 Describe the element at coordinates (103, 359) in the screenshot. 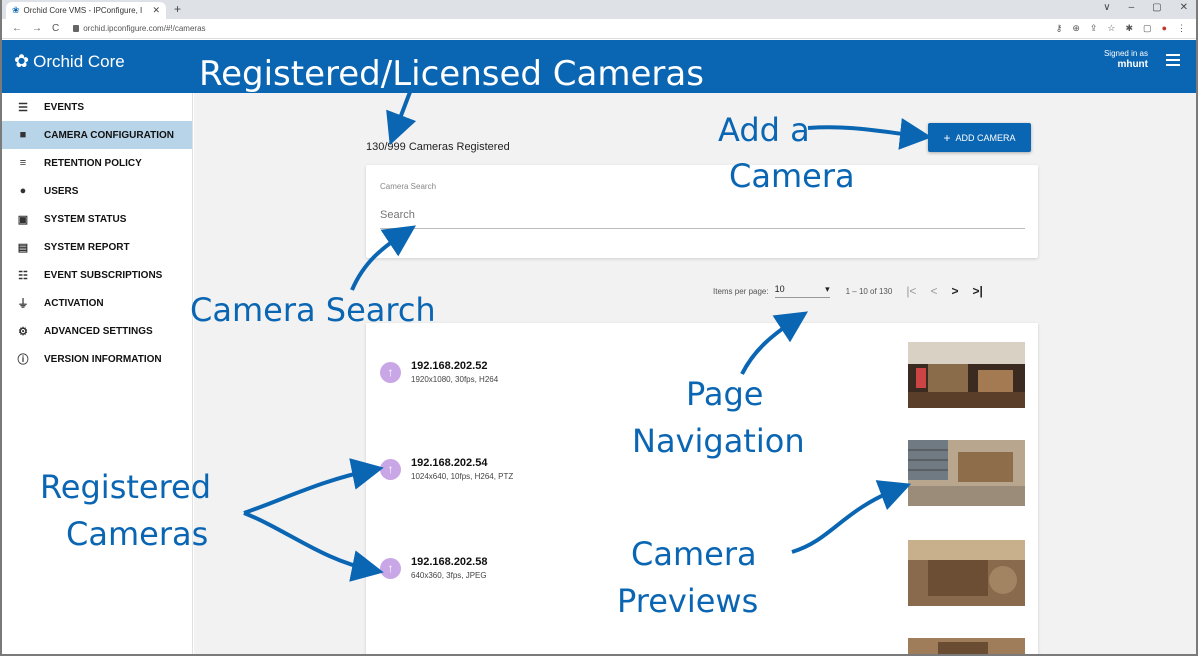

I see `sidebar-item-label: VERSION INFORMATION` at that location.